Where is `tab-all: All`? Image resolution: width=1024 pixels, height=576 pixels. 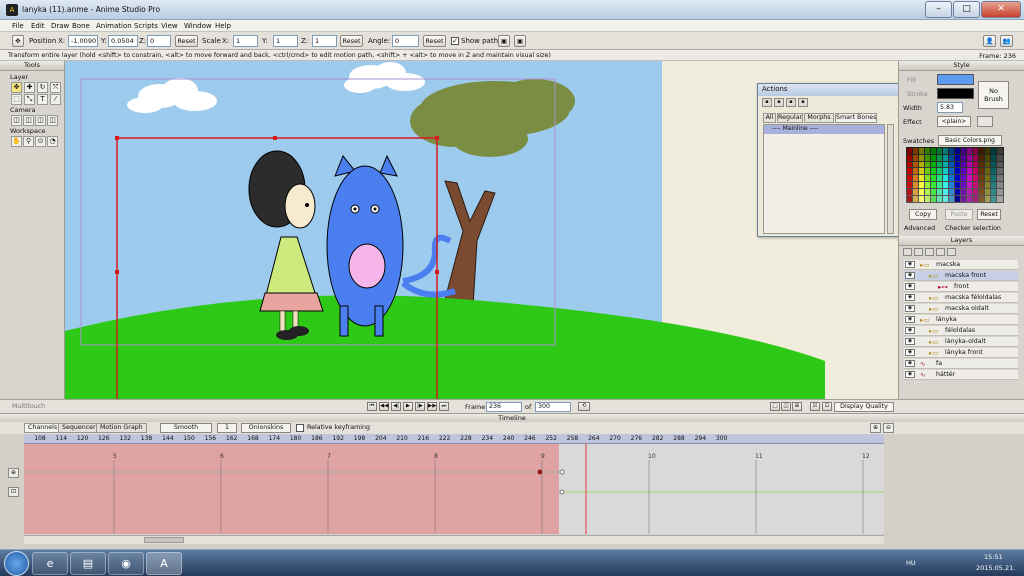 tab-all: All is located at coordinates (769, 118).